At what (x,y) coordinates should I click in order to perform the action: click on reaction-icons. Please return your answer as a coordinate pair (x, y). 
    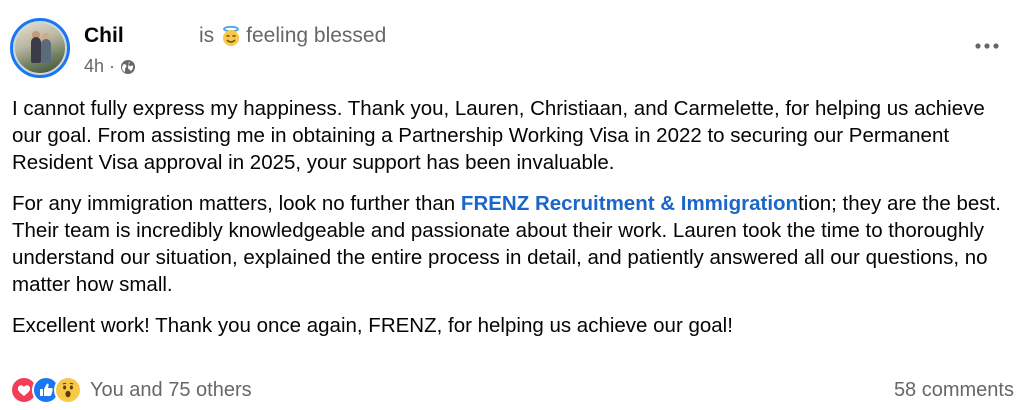
    Looking at the image, I should click on (46, 390).